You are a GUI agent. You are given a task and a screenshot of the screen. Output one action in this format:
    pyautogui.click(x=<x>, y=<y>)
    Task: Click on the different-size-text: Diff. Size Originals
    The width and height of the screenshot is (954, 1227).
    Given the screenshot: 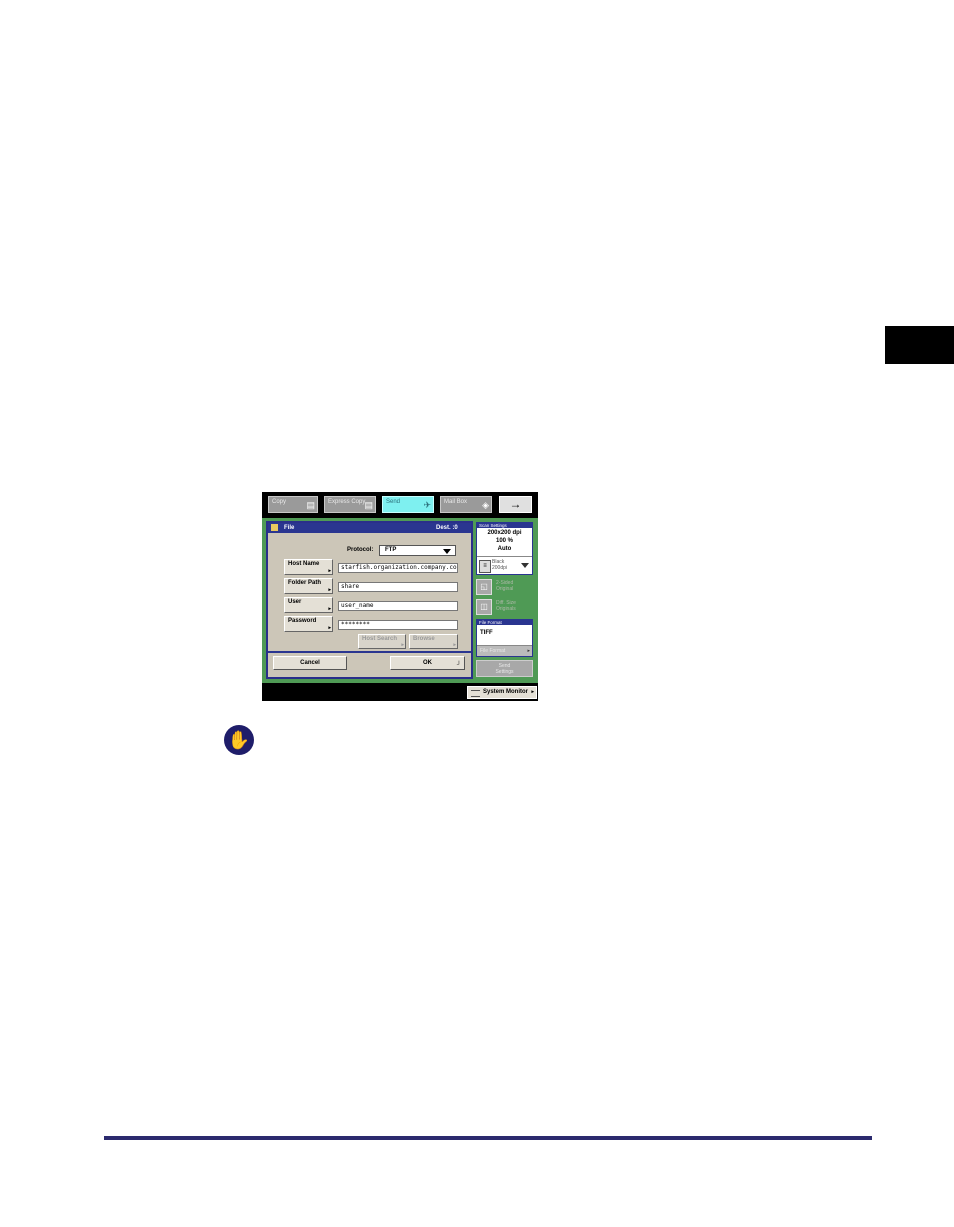 What is the action you would take?
    pyautogui.click(x=506, y=606)
    